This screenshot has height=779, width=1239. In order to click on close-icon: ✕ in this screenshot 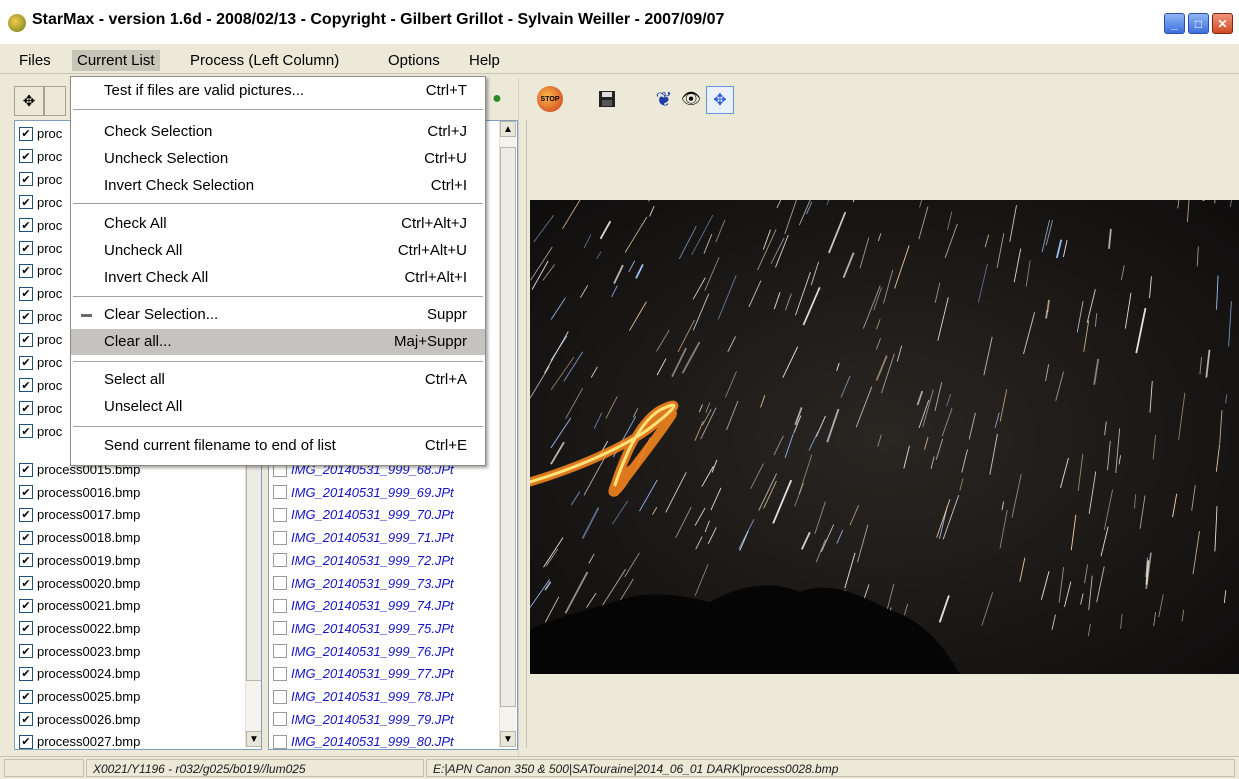, I will do `click(1222, 23)`.